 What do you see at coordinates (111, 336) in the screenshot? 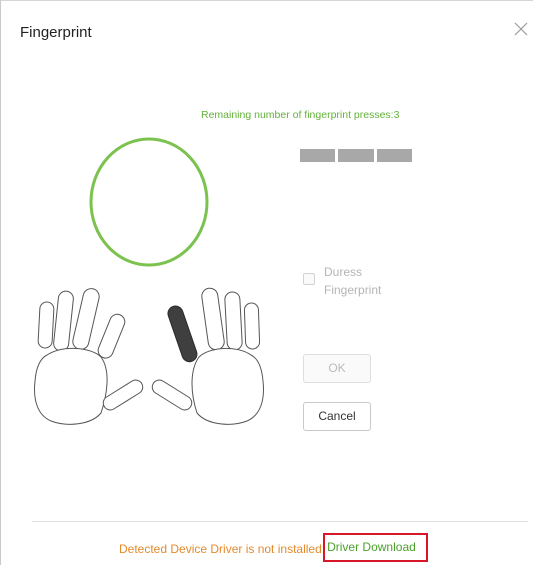
I see `left-index-finger` at bounding box center [111, 336].